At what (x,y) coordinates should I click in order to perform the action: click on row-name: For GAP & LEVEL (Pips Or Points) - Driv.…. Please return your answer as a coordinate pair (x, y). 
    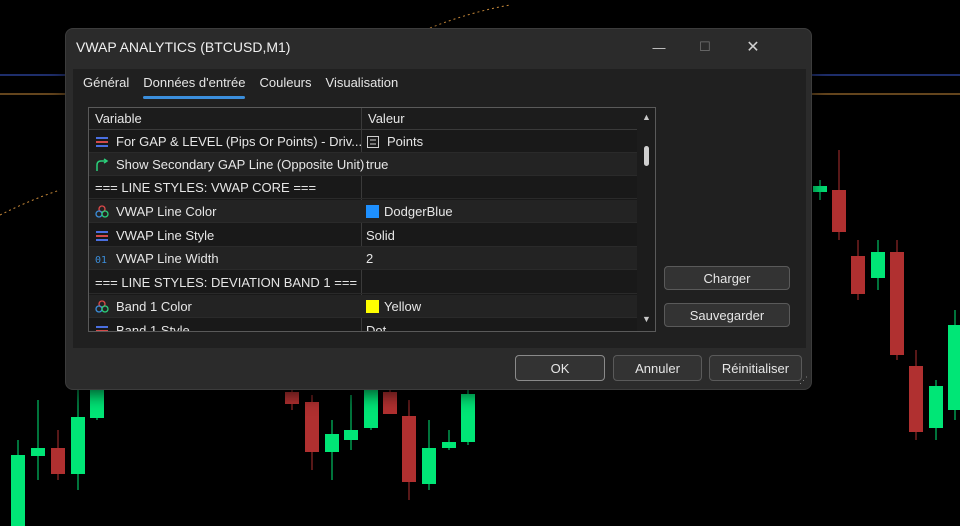
    Looking at the image, I should click on (239, 141).